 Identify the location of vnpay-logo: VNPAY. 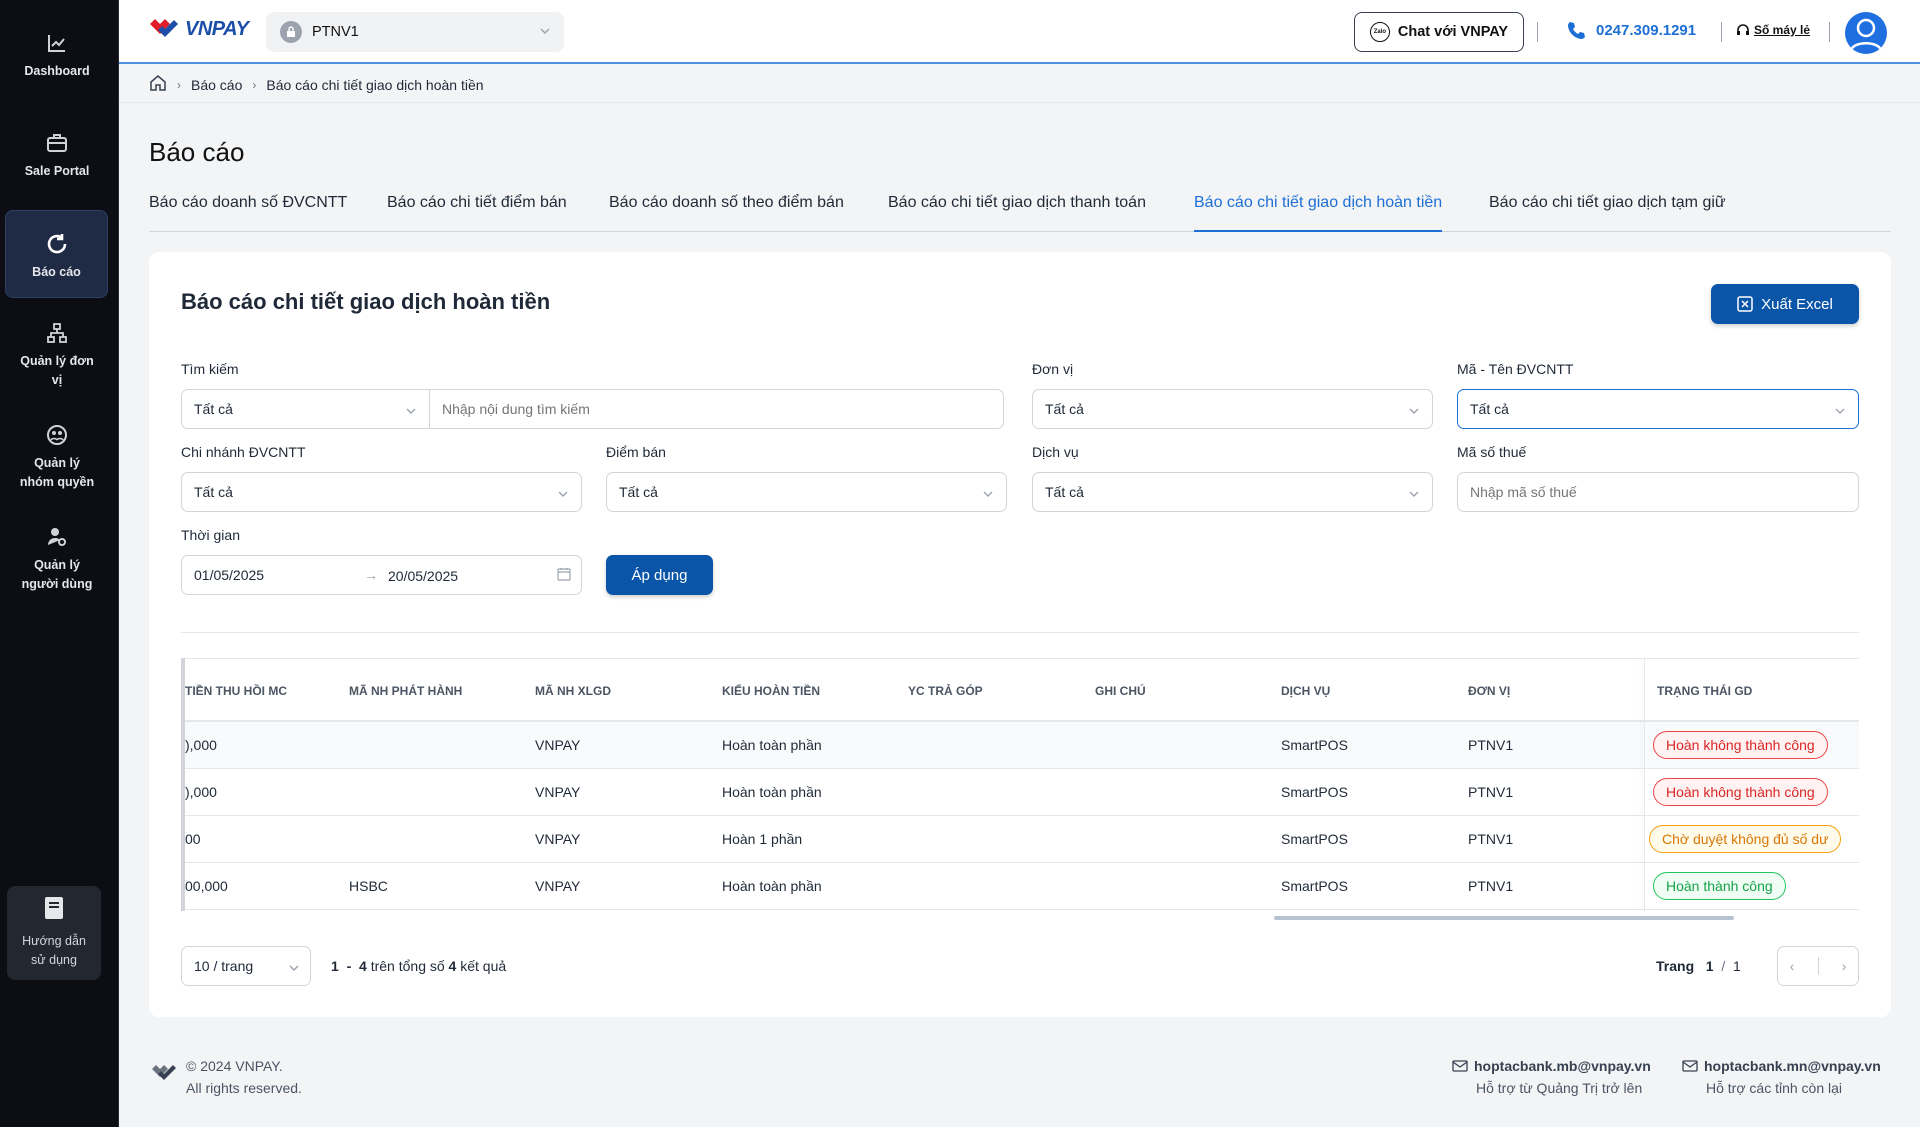
(198, 29).